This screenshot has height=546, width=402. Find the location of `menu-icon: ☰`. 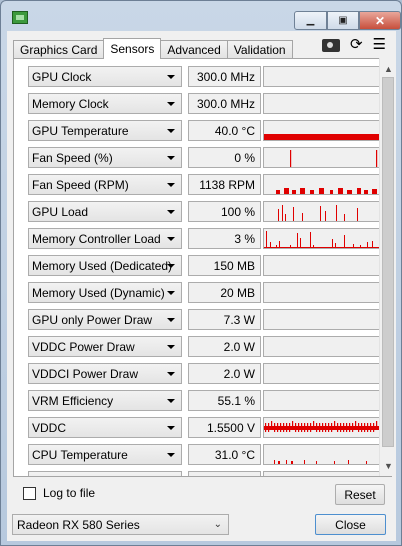

menu-icon: ☰ is located at coordinates (379, 45).